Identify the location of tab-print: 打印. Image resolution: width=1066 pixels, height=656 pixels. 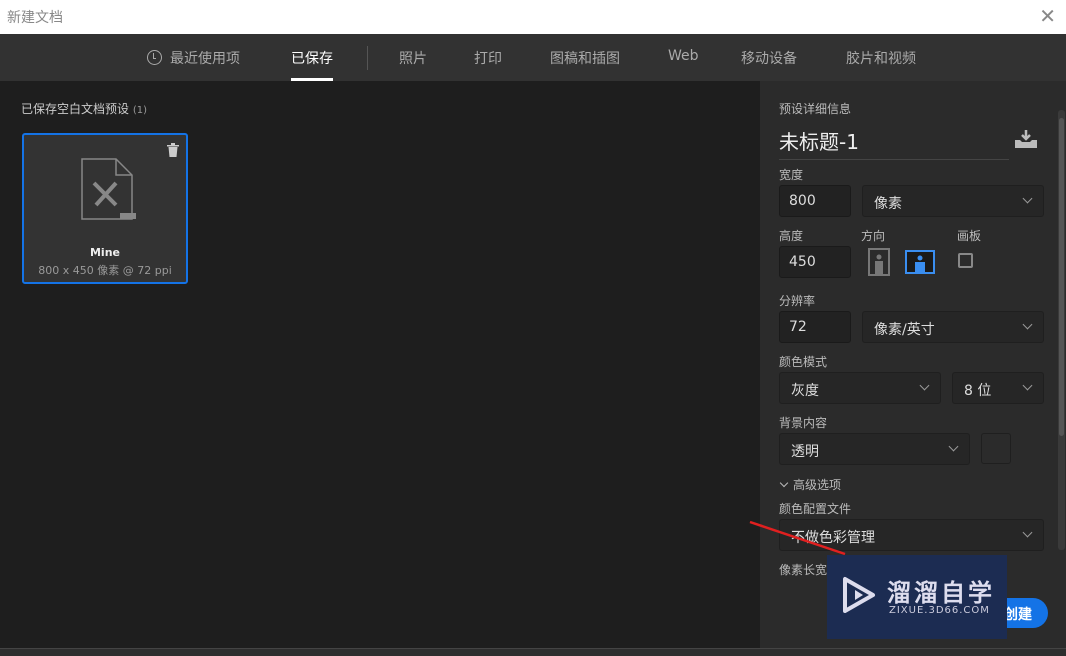
(488, 58).